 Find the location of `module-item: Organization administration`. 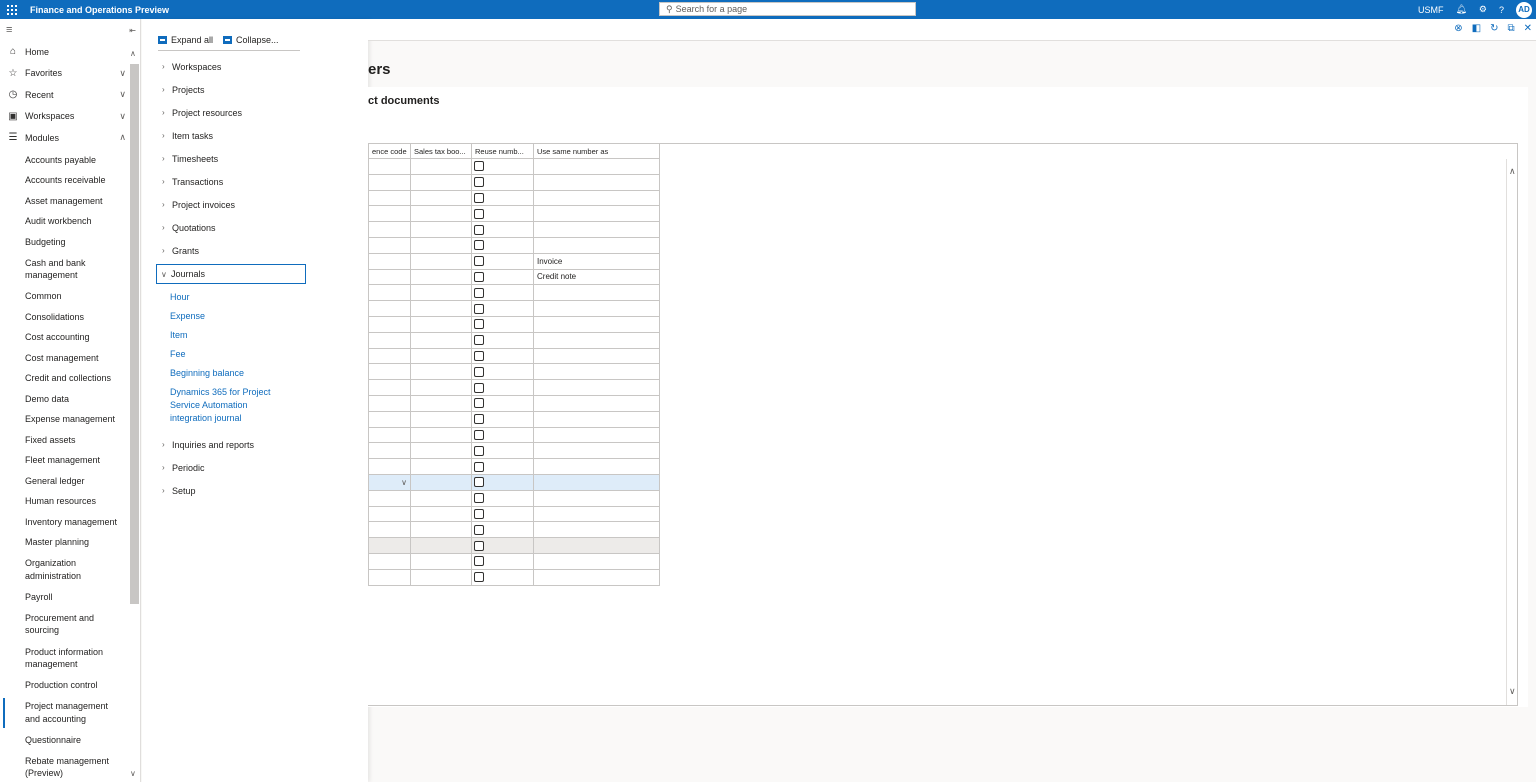

module-item: Organization administration is located at coordinates (64, 570).